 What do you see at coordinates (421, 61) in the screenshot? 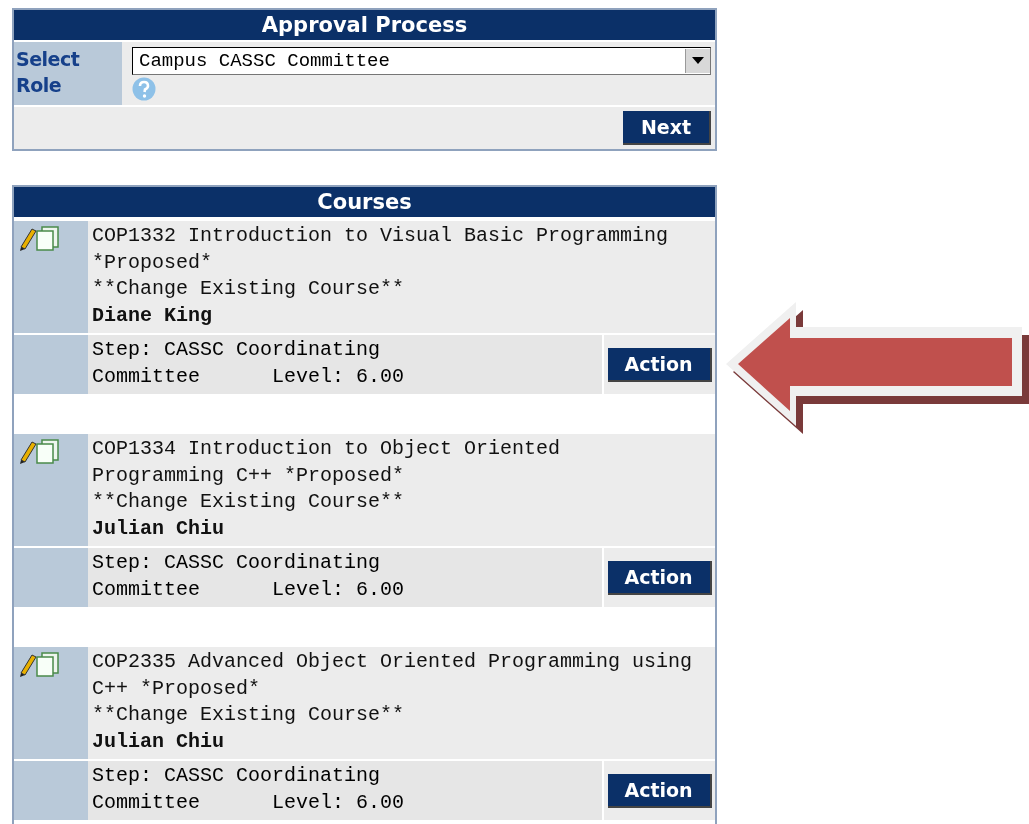
I see `role-dropdown: Campus CASSC Committee` at bounding box center [421, 61].